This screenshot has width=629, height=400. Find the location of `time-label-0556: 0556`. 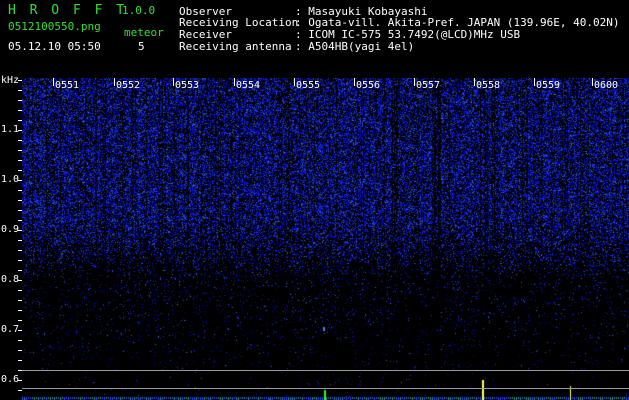

time-label-0556: 0556 is located at coordinates (368, 85).